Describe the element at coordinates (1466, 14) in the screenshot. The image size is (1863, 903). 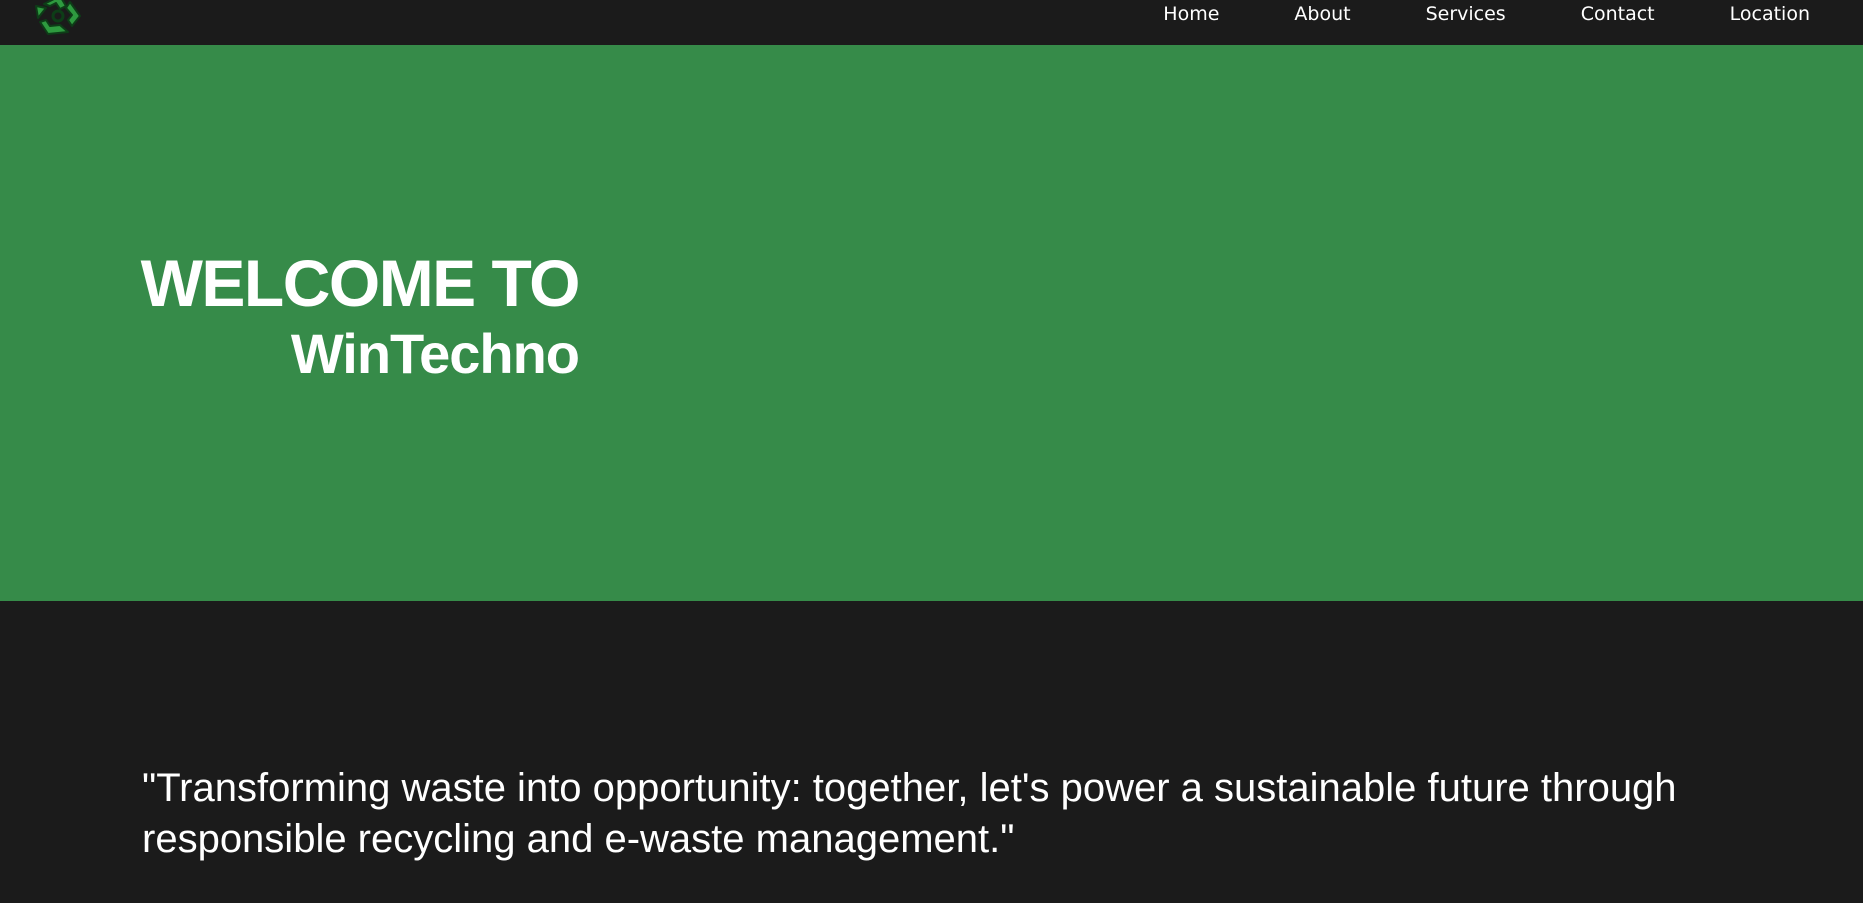
I see `nav-services-link: Services` at that location.